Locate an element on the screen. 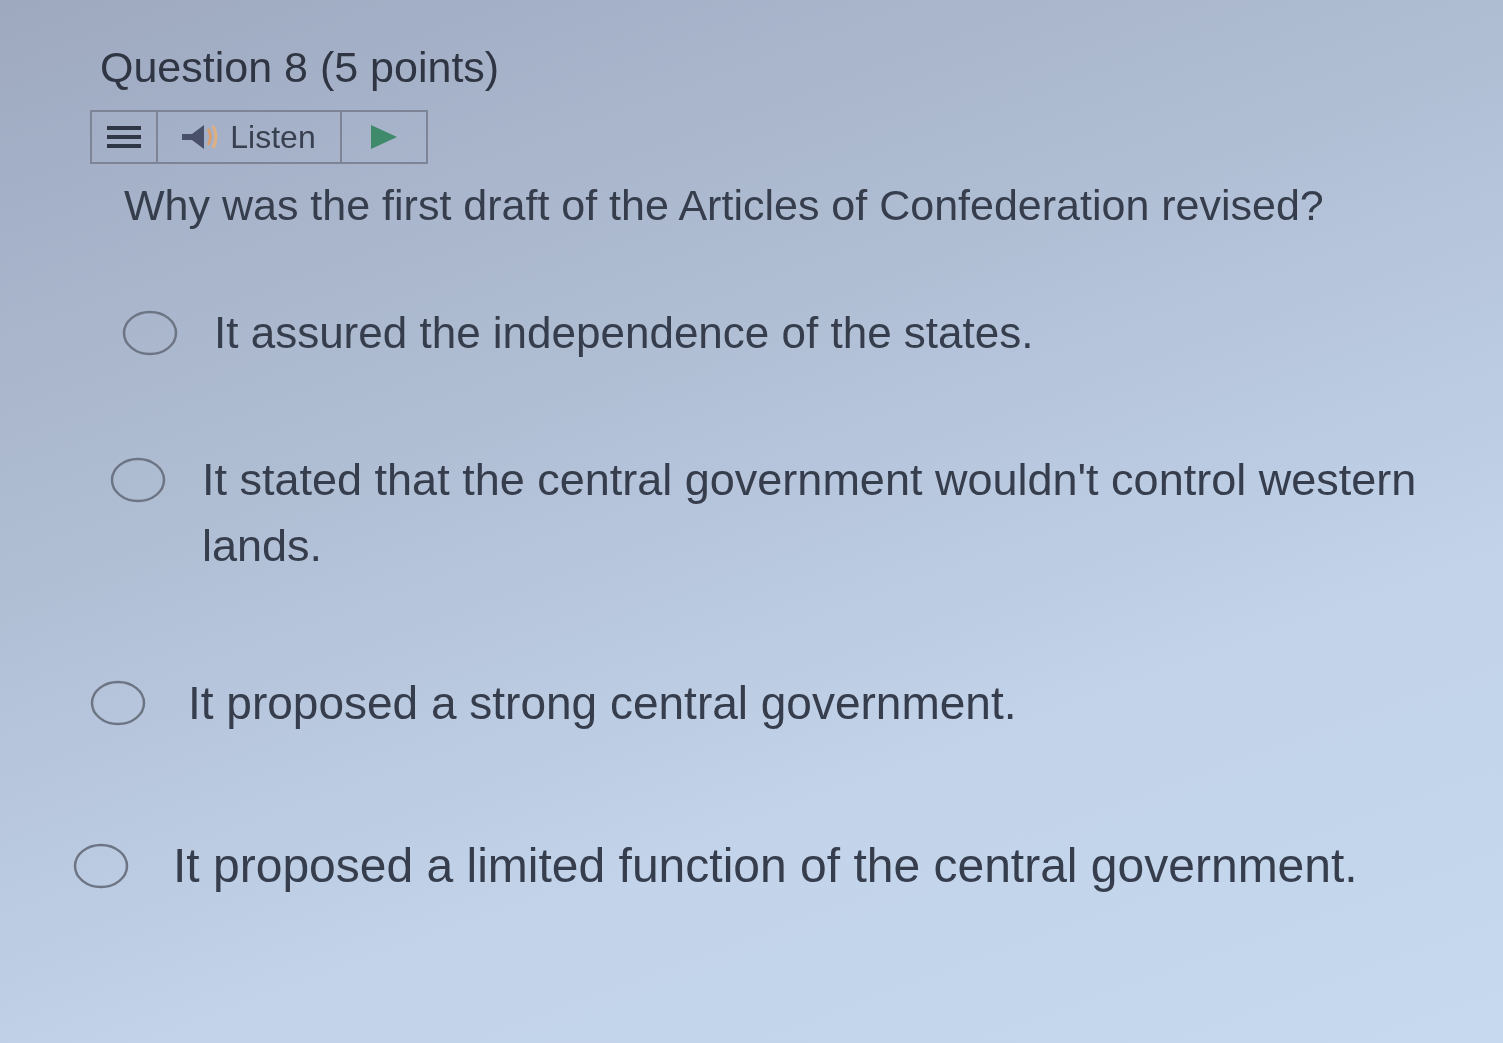 The width and height of the screenshot is (1503, 1043). question-text: Why was the first draft of the Articles of Confederation revised? is located at coordinates (724, 205).